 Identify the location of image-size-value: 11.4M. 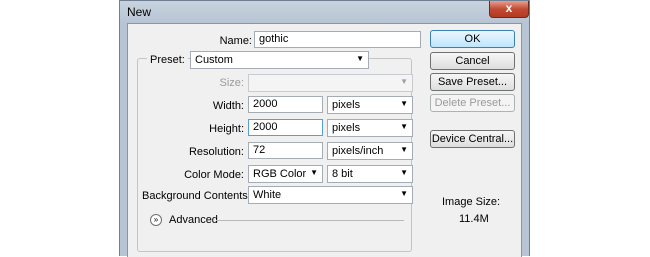
(474, 219).